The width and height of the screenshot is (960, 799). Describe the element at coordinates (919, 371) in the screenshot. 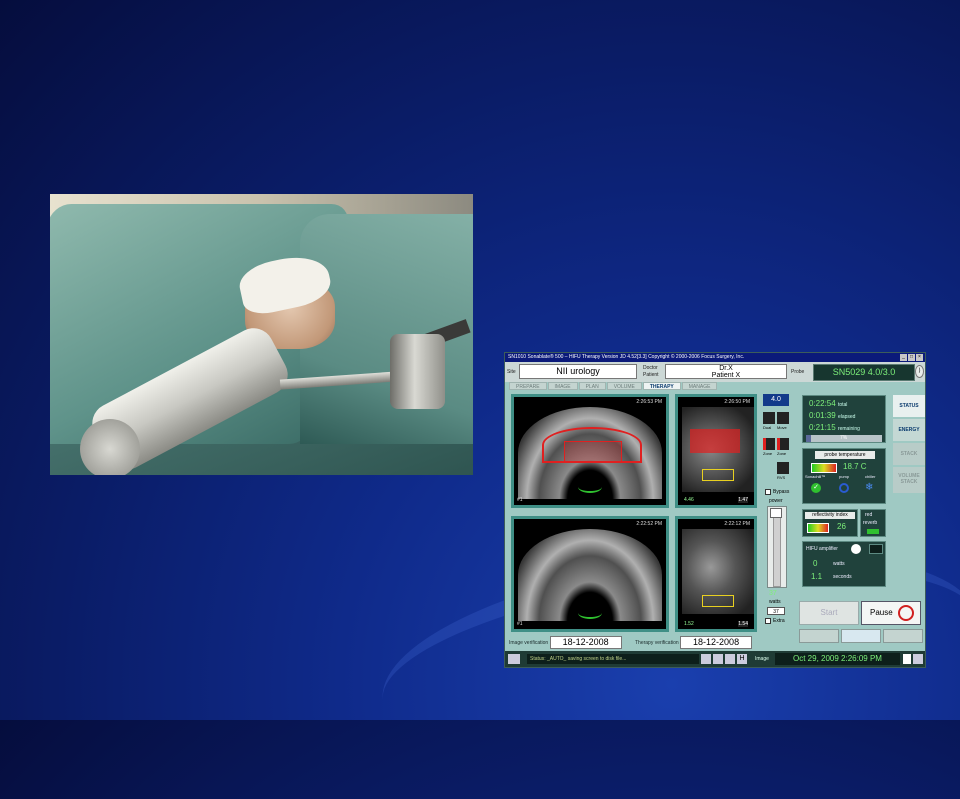

I see `header-nav-icon: ⟩` at that location.